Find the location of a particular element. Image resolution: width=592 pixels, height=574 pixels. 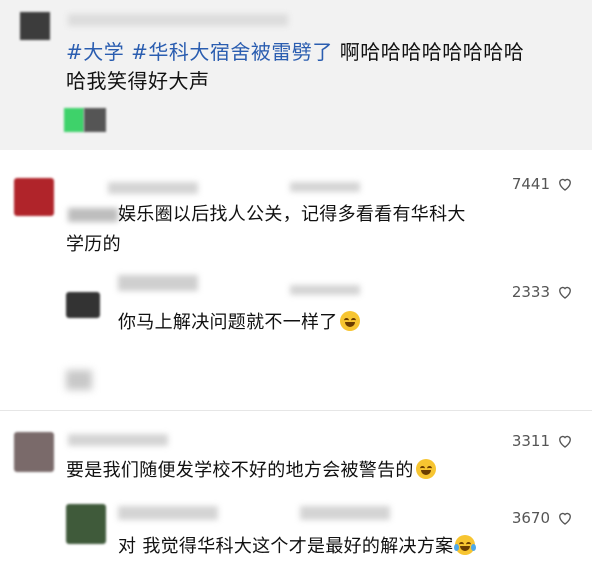

hashtag-university: #大学 is located at coordinates (95, 52).